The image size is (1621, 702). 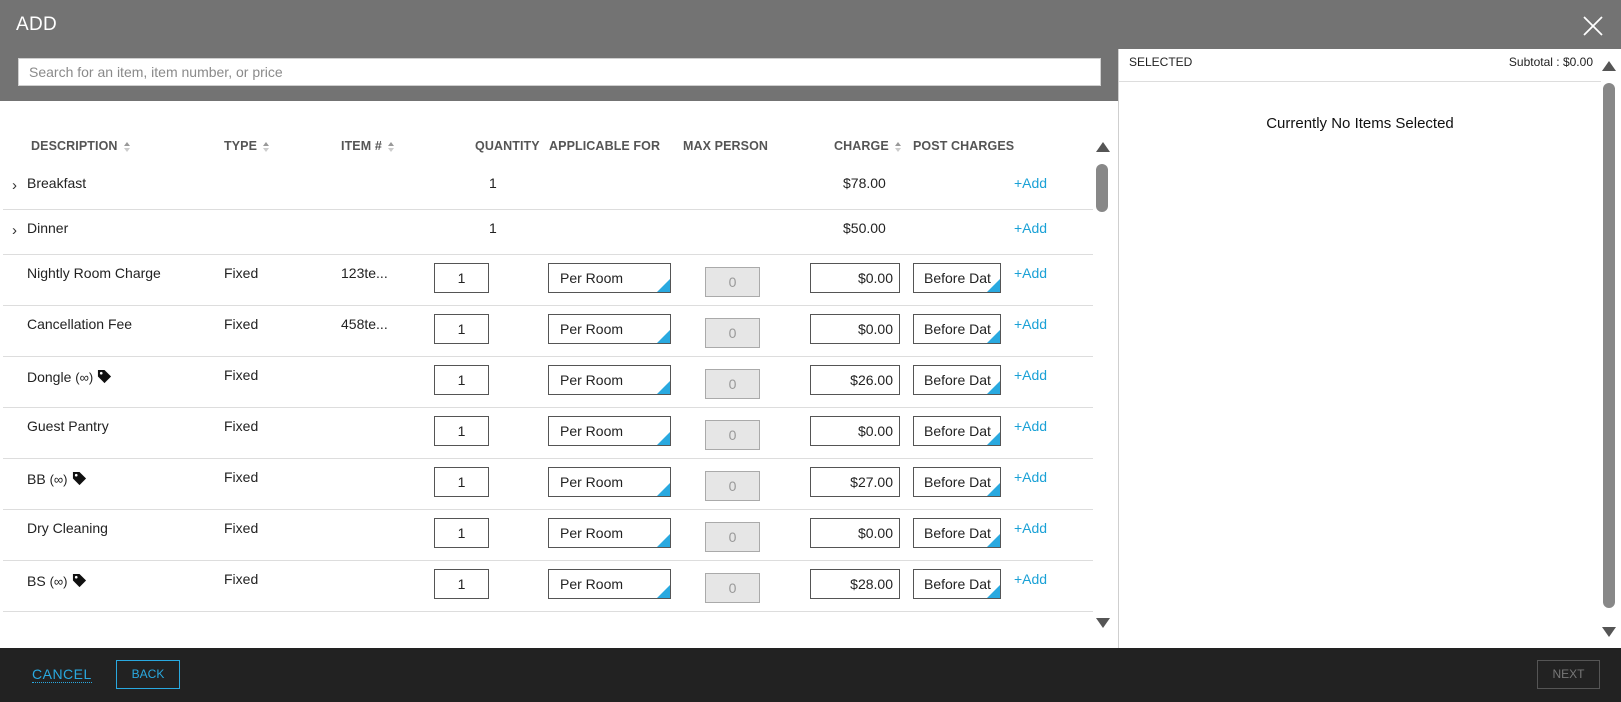 I want to click on group-charge: $78.00, so click(x=864, y=183).